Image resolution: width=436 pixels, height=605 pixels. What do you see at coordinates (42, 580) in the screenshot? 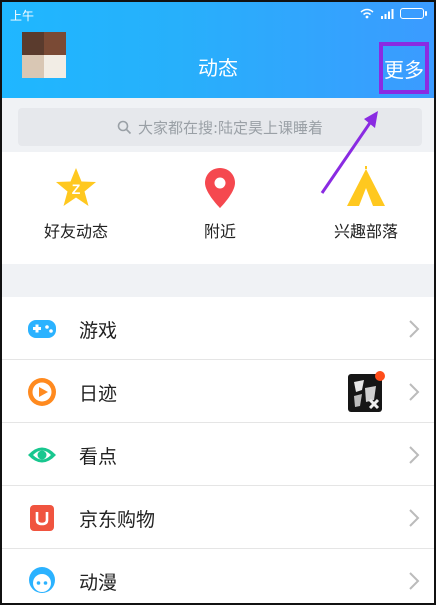
I see `anime-icon` at bounding box center [42, 580].